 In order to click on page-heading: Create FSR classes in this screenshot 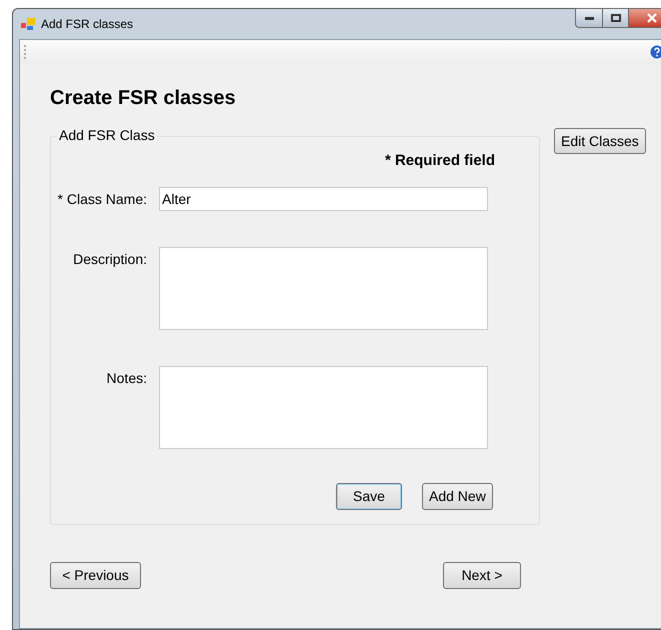, I will do `click(143, 98)`.